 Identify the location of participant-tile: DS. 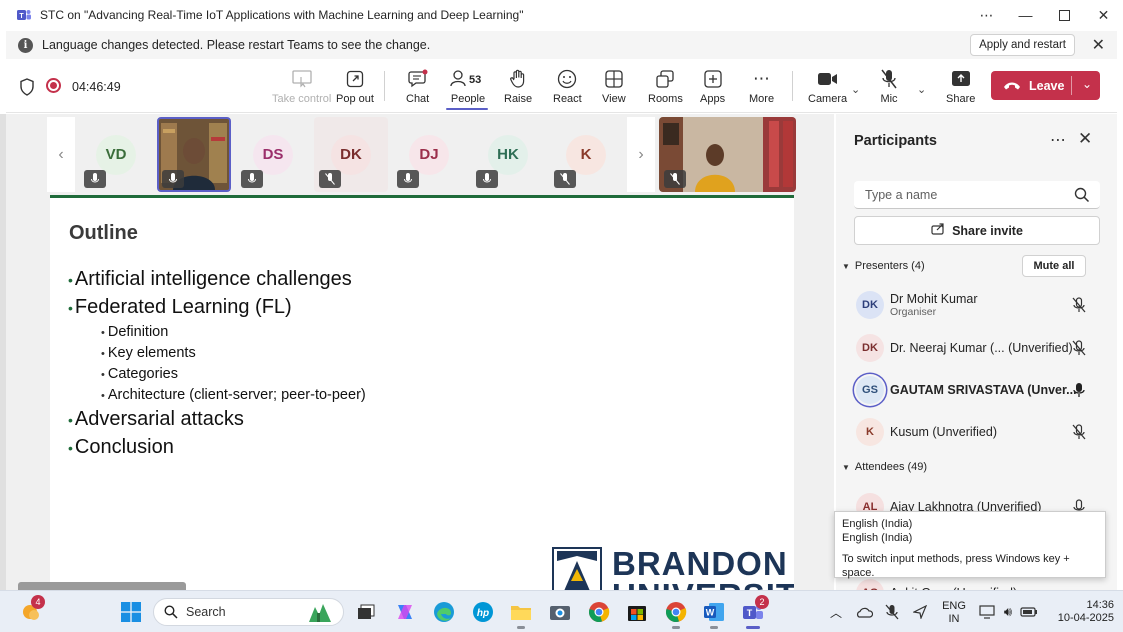
(273, 154).